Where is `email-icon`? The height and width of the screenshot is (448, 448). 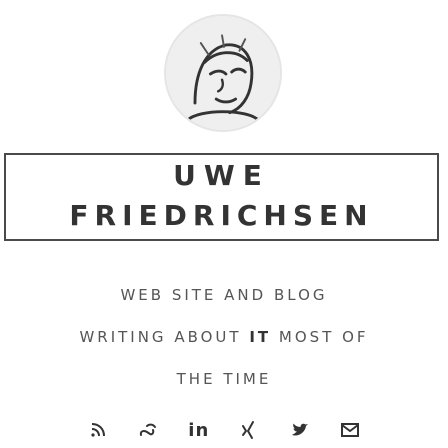 email-icon is located at coordinates (349, 430).